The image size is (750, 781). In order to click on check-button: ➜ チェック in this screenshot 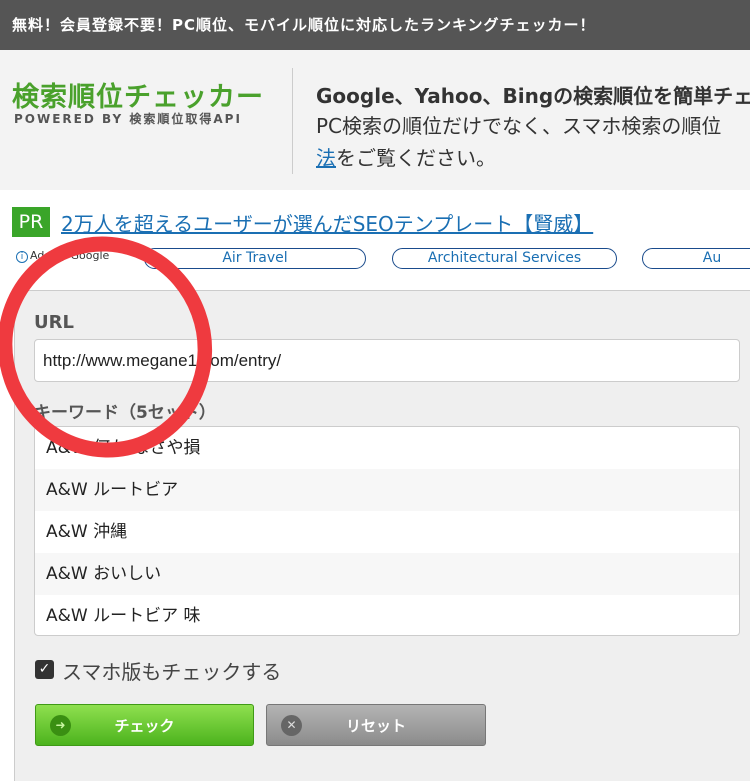, I will do `click(144, 725)`.